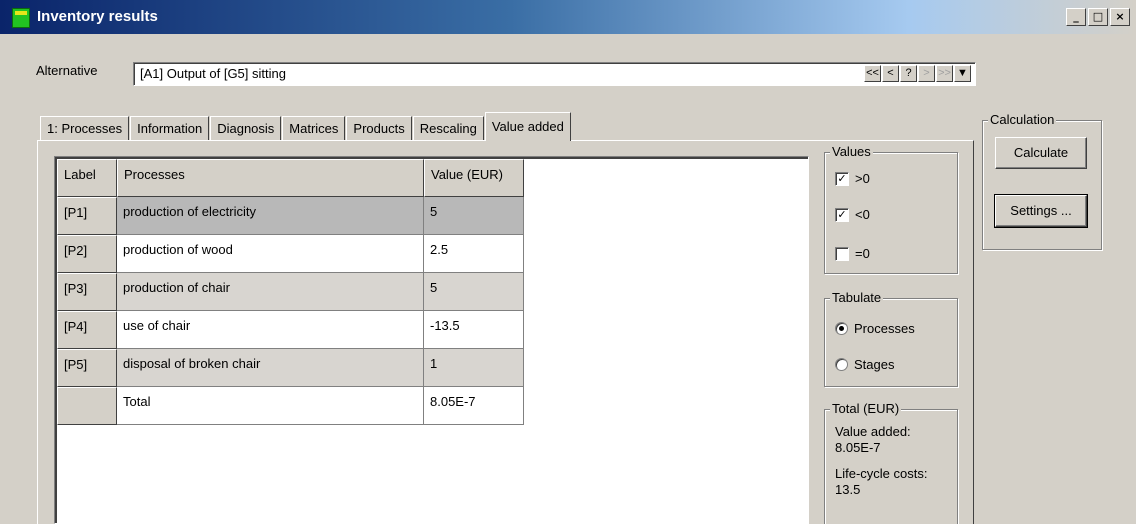 The height and width of the screenshot is (524, 1136). I want to click on tabulate-group-title: Tabulate, so click(857, 297).